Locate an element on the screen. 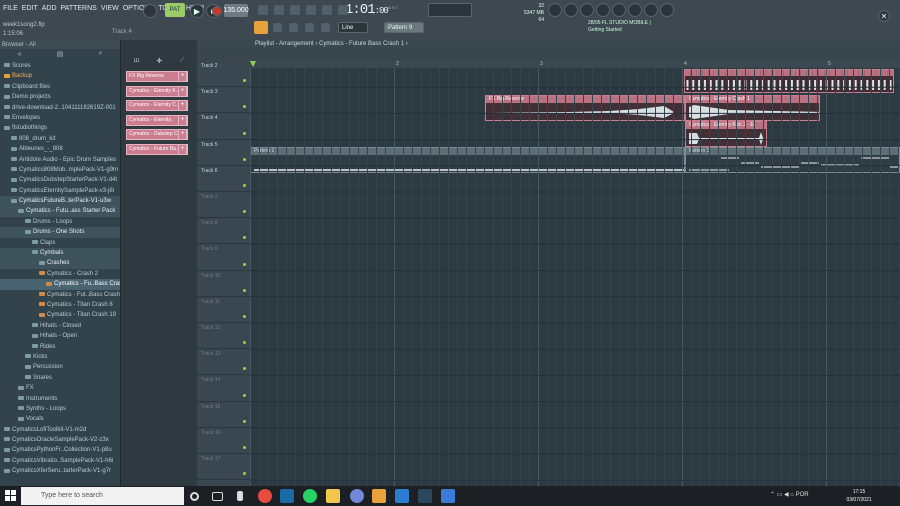  pin-icon is located at coordinates (240, 496).